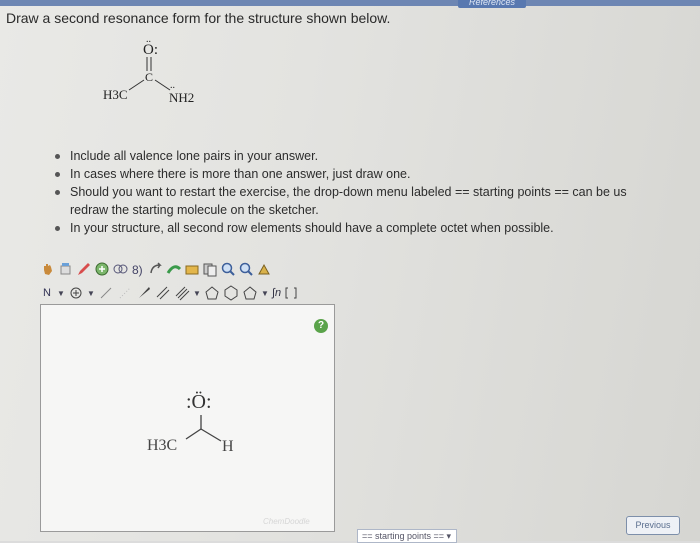  What do you see at coordinates (149, 77) in the screenshot?
I see `structure-carbon-label: C` at bounding box center [149, 77].